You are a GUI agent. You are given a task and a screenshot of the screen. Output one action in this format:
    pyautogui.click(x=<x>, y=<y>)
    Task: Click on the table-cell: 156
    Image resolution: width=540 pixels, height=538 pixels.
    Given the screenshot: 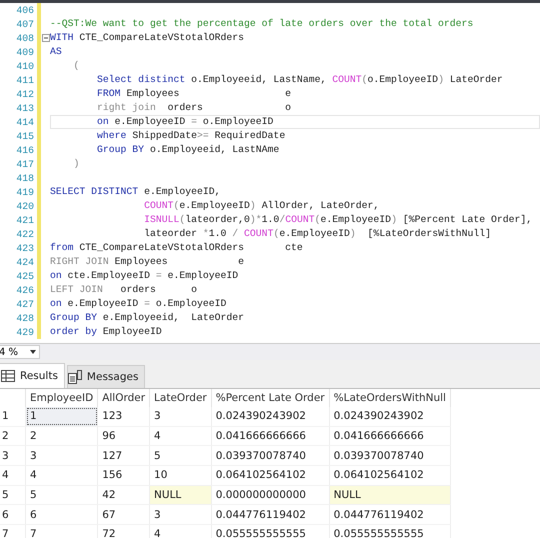 What is the action you would take?
    pyautogui.click(x=124, y=476)
    